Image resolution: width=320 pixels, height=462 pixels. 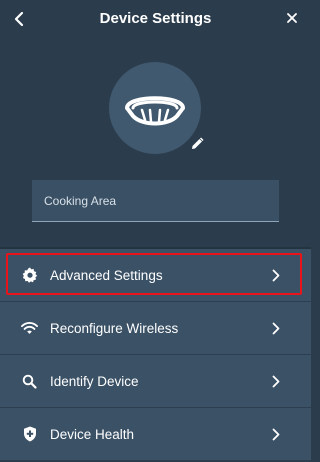 What do you see at coordinates (155, 111) in the screenshot?
I see `smoke-detector-icon` at bounding box center [155, 111].